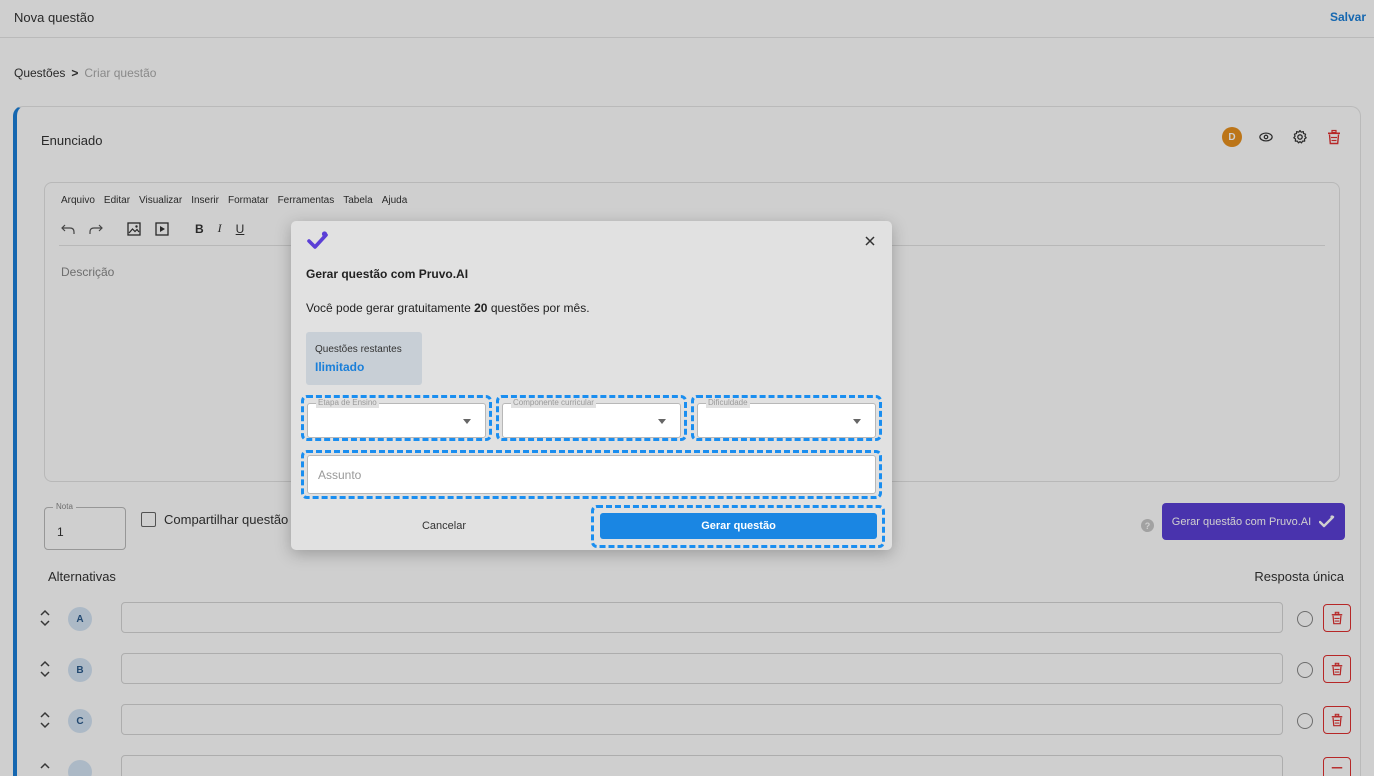  I want to click on monthly-limit-count: 20, so click(481, 308).